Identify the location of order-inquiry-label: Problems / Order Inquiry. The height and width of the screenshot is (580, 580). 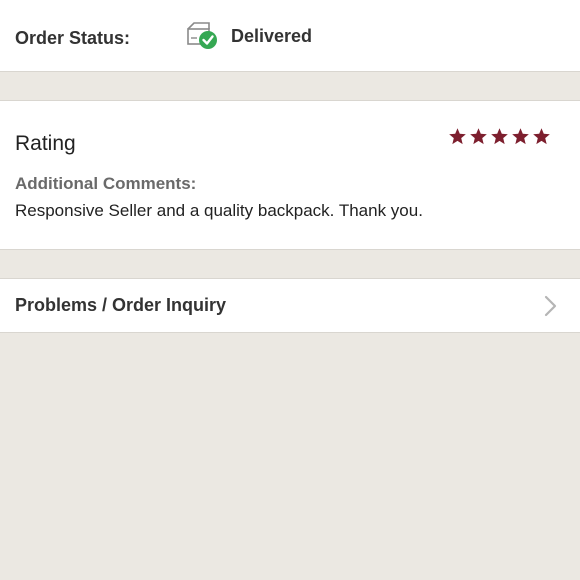
(121, 305).